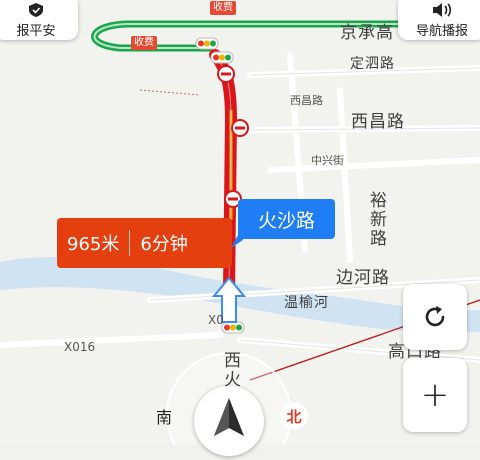 This screenshot has height=460, width=480. I want to click on river-label-wenyu: 温榆河, so click(306, 303).